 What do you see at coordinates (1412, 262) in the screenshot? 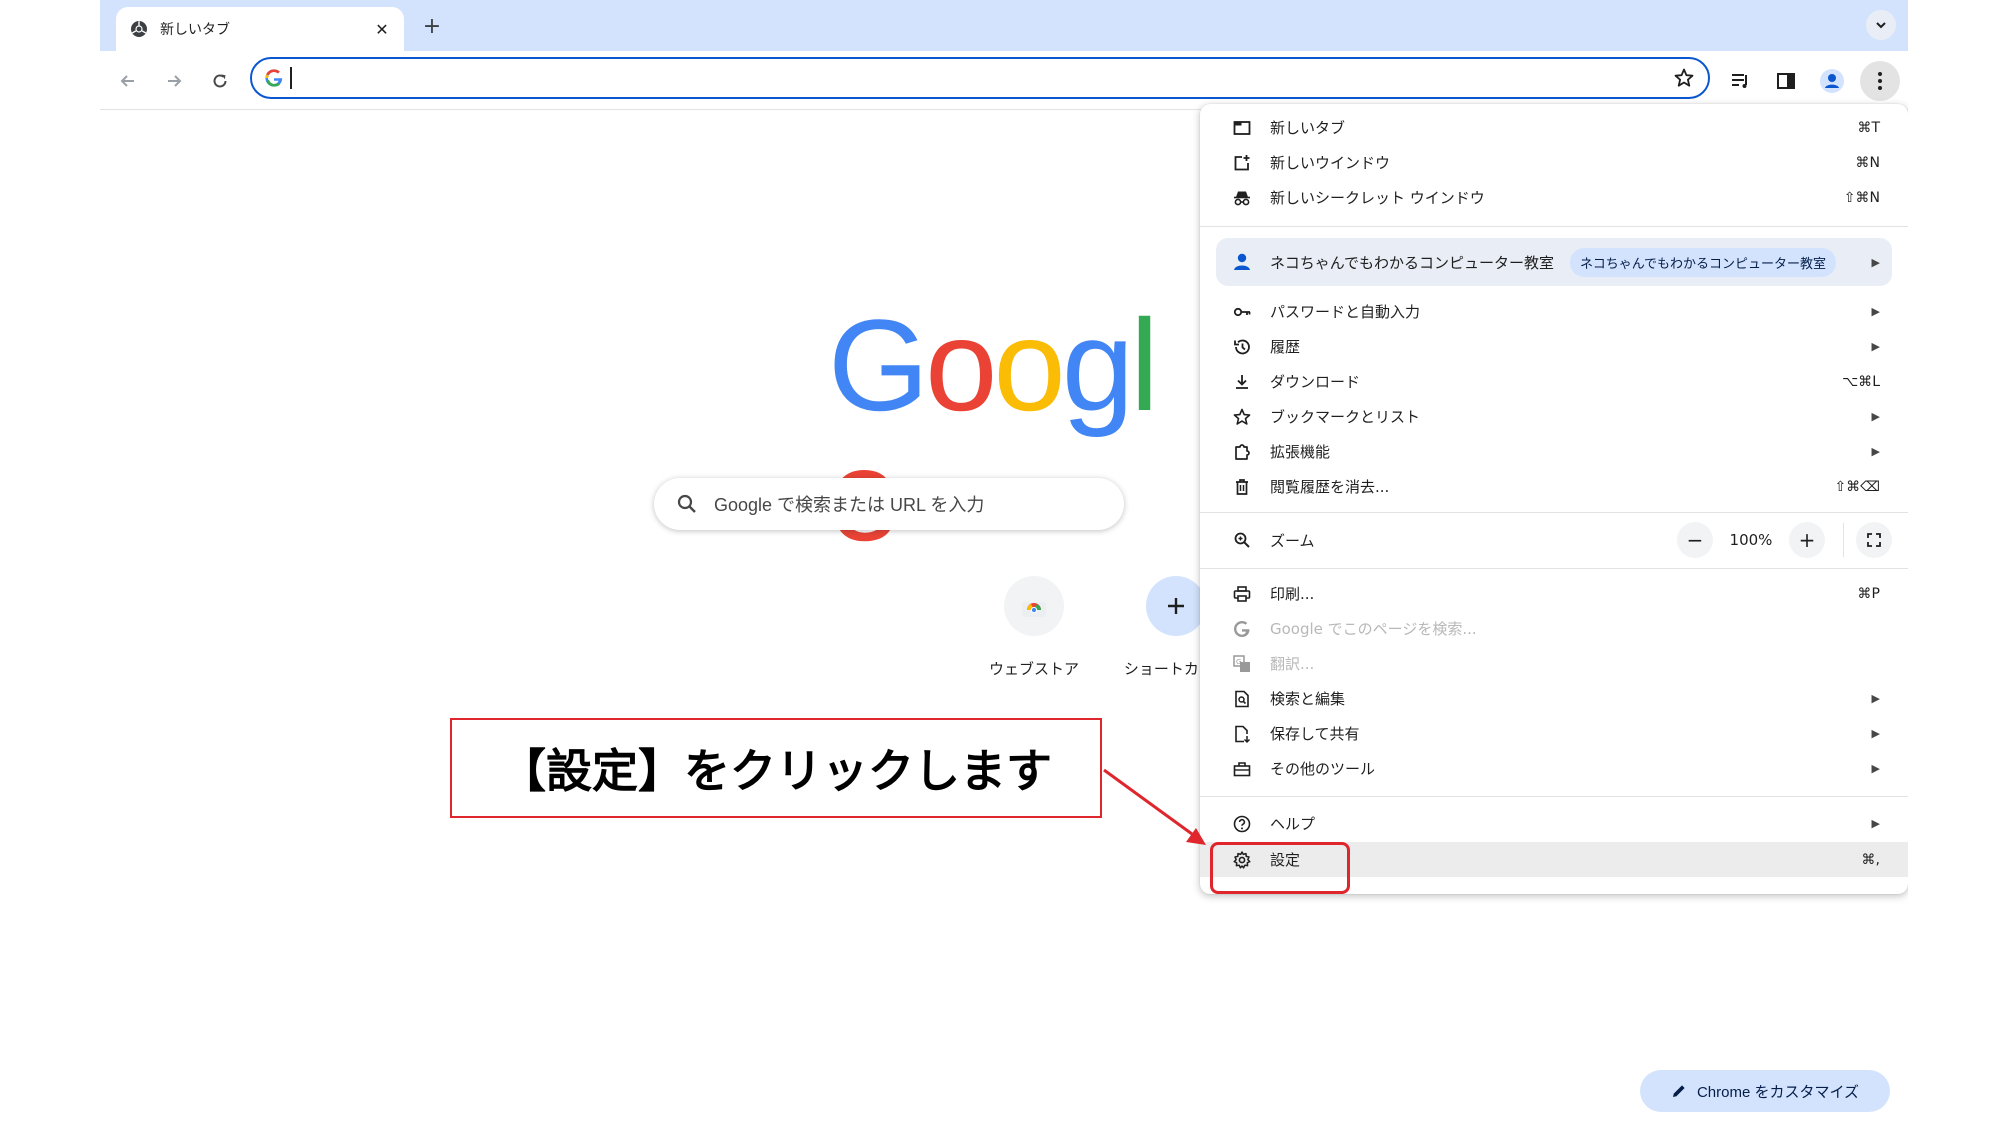
I see `profile-name: ネコちゃんでもわかるコンピューター教室` at bounding box center [1412, 262].